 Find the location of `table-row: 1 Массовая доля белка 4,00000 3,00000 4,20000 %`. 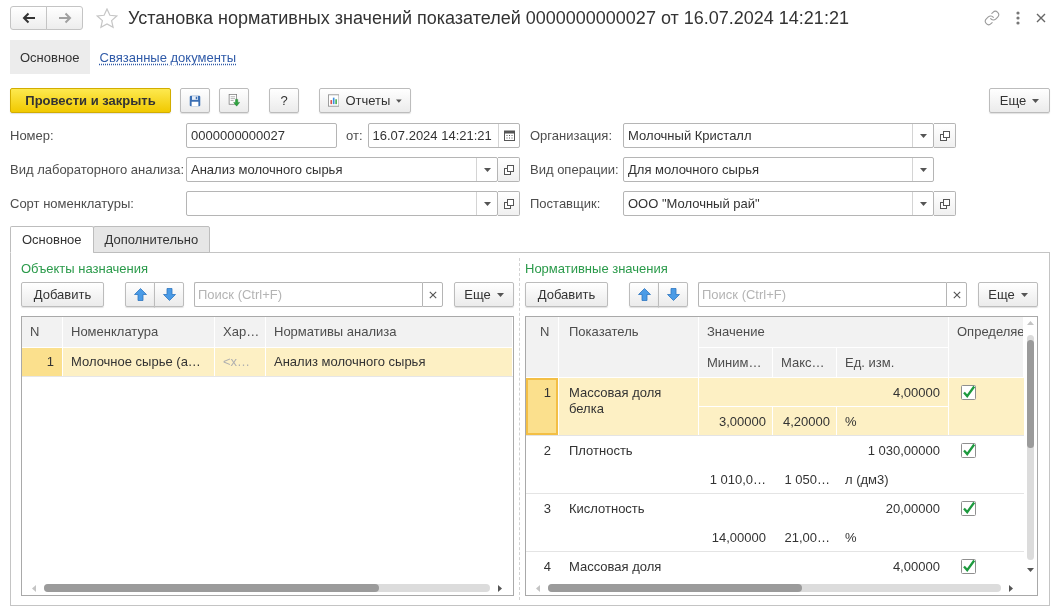

table-row: 1 Массовая доля белка 4,00000 3,00000 4,20000 % is located at coordinates (775, 407).